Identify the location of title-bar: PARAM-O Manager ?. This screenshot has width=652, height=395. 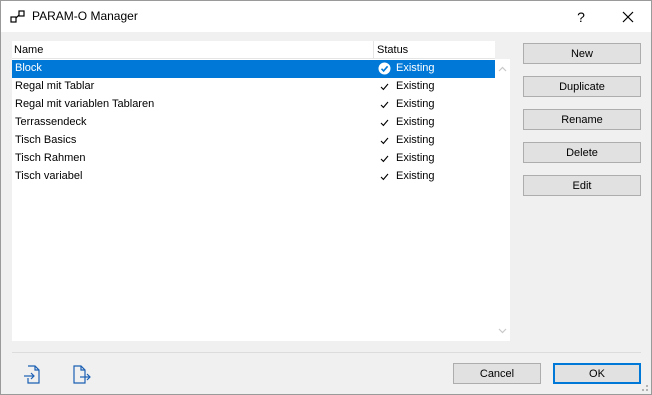
(326, 16).